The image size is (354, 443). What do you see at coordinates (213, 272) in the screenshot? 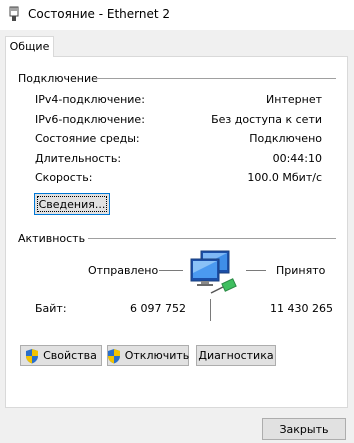
I see `network-computers-icon` at bounding box center [213, 272].